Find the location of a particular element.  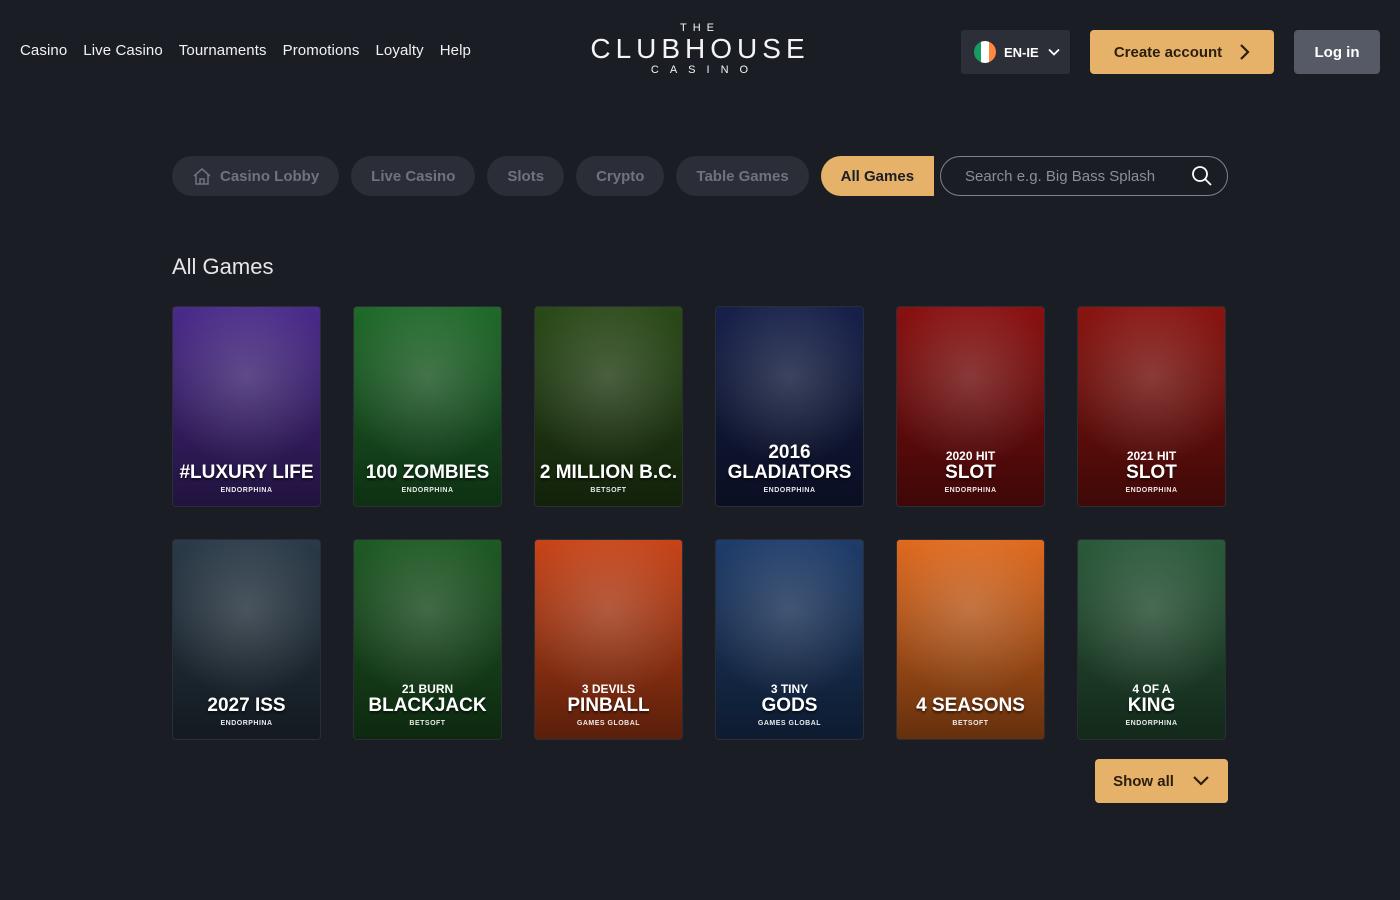

game-card: 2 MILLION B.C. BETSOFT is located at coordinates (608, 406).